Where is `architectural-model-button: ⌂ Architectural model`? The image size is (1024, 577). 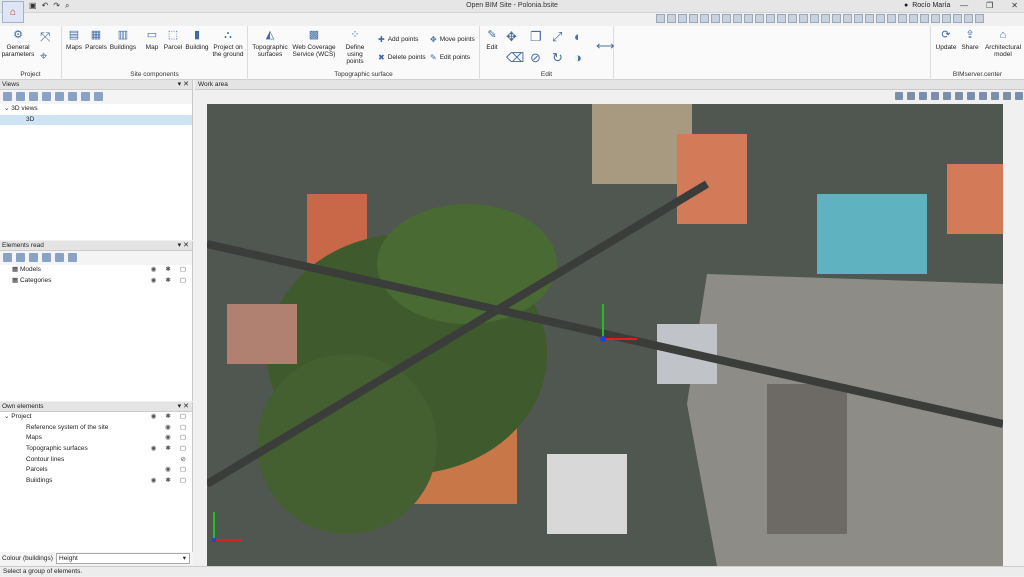
architectural-model-button: ⌂ Architectural model is located at coordinates (1003, 44).